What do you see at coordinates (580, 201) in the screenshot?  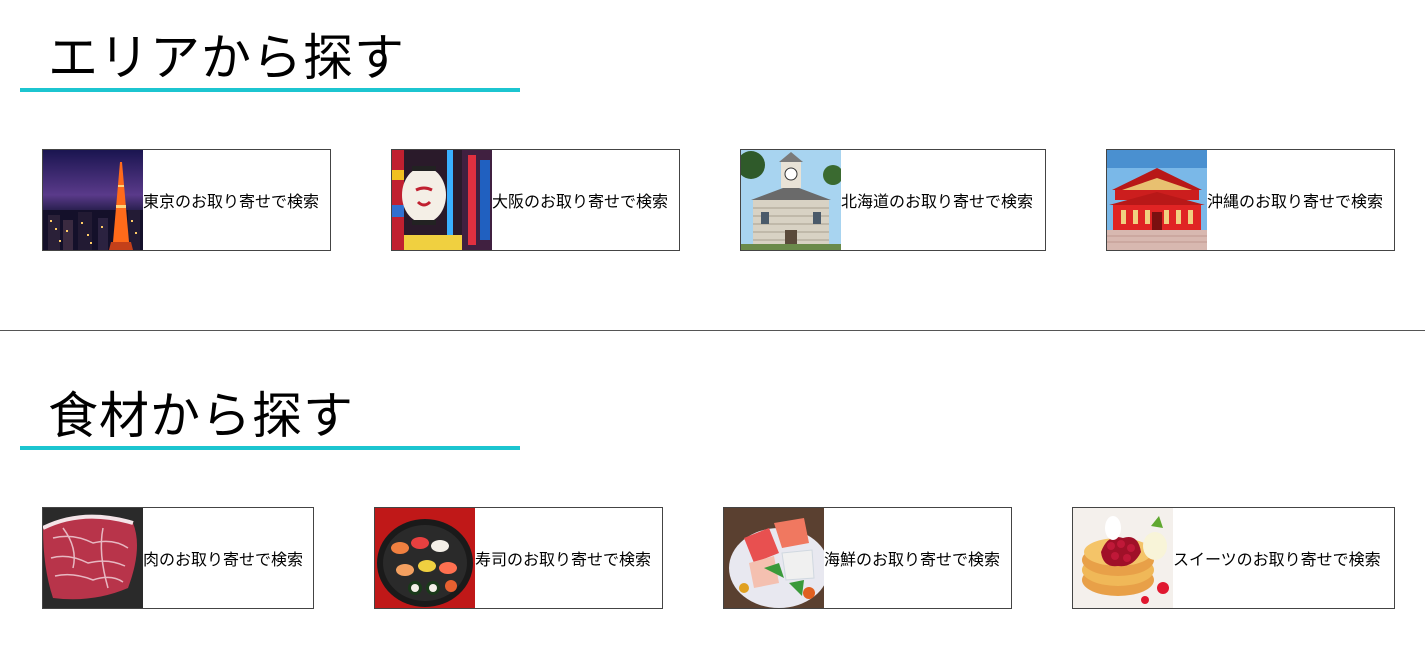 I see `area-card-label: 大阪のお取り寄せで検索` at bounding box center [580, 201].